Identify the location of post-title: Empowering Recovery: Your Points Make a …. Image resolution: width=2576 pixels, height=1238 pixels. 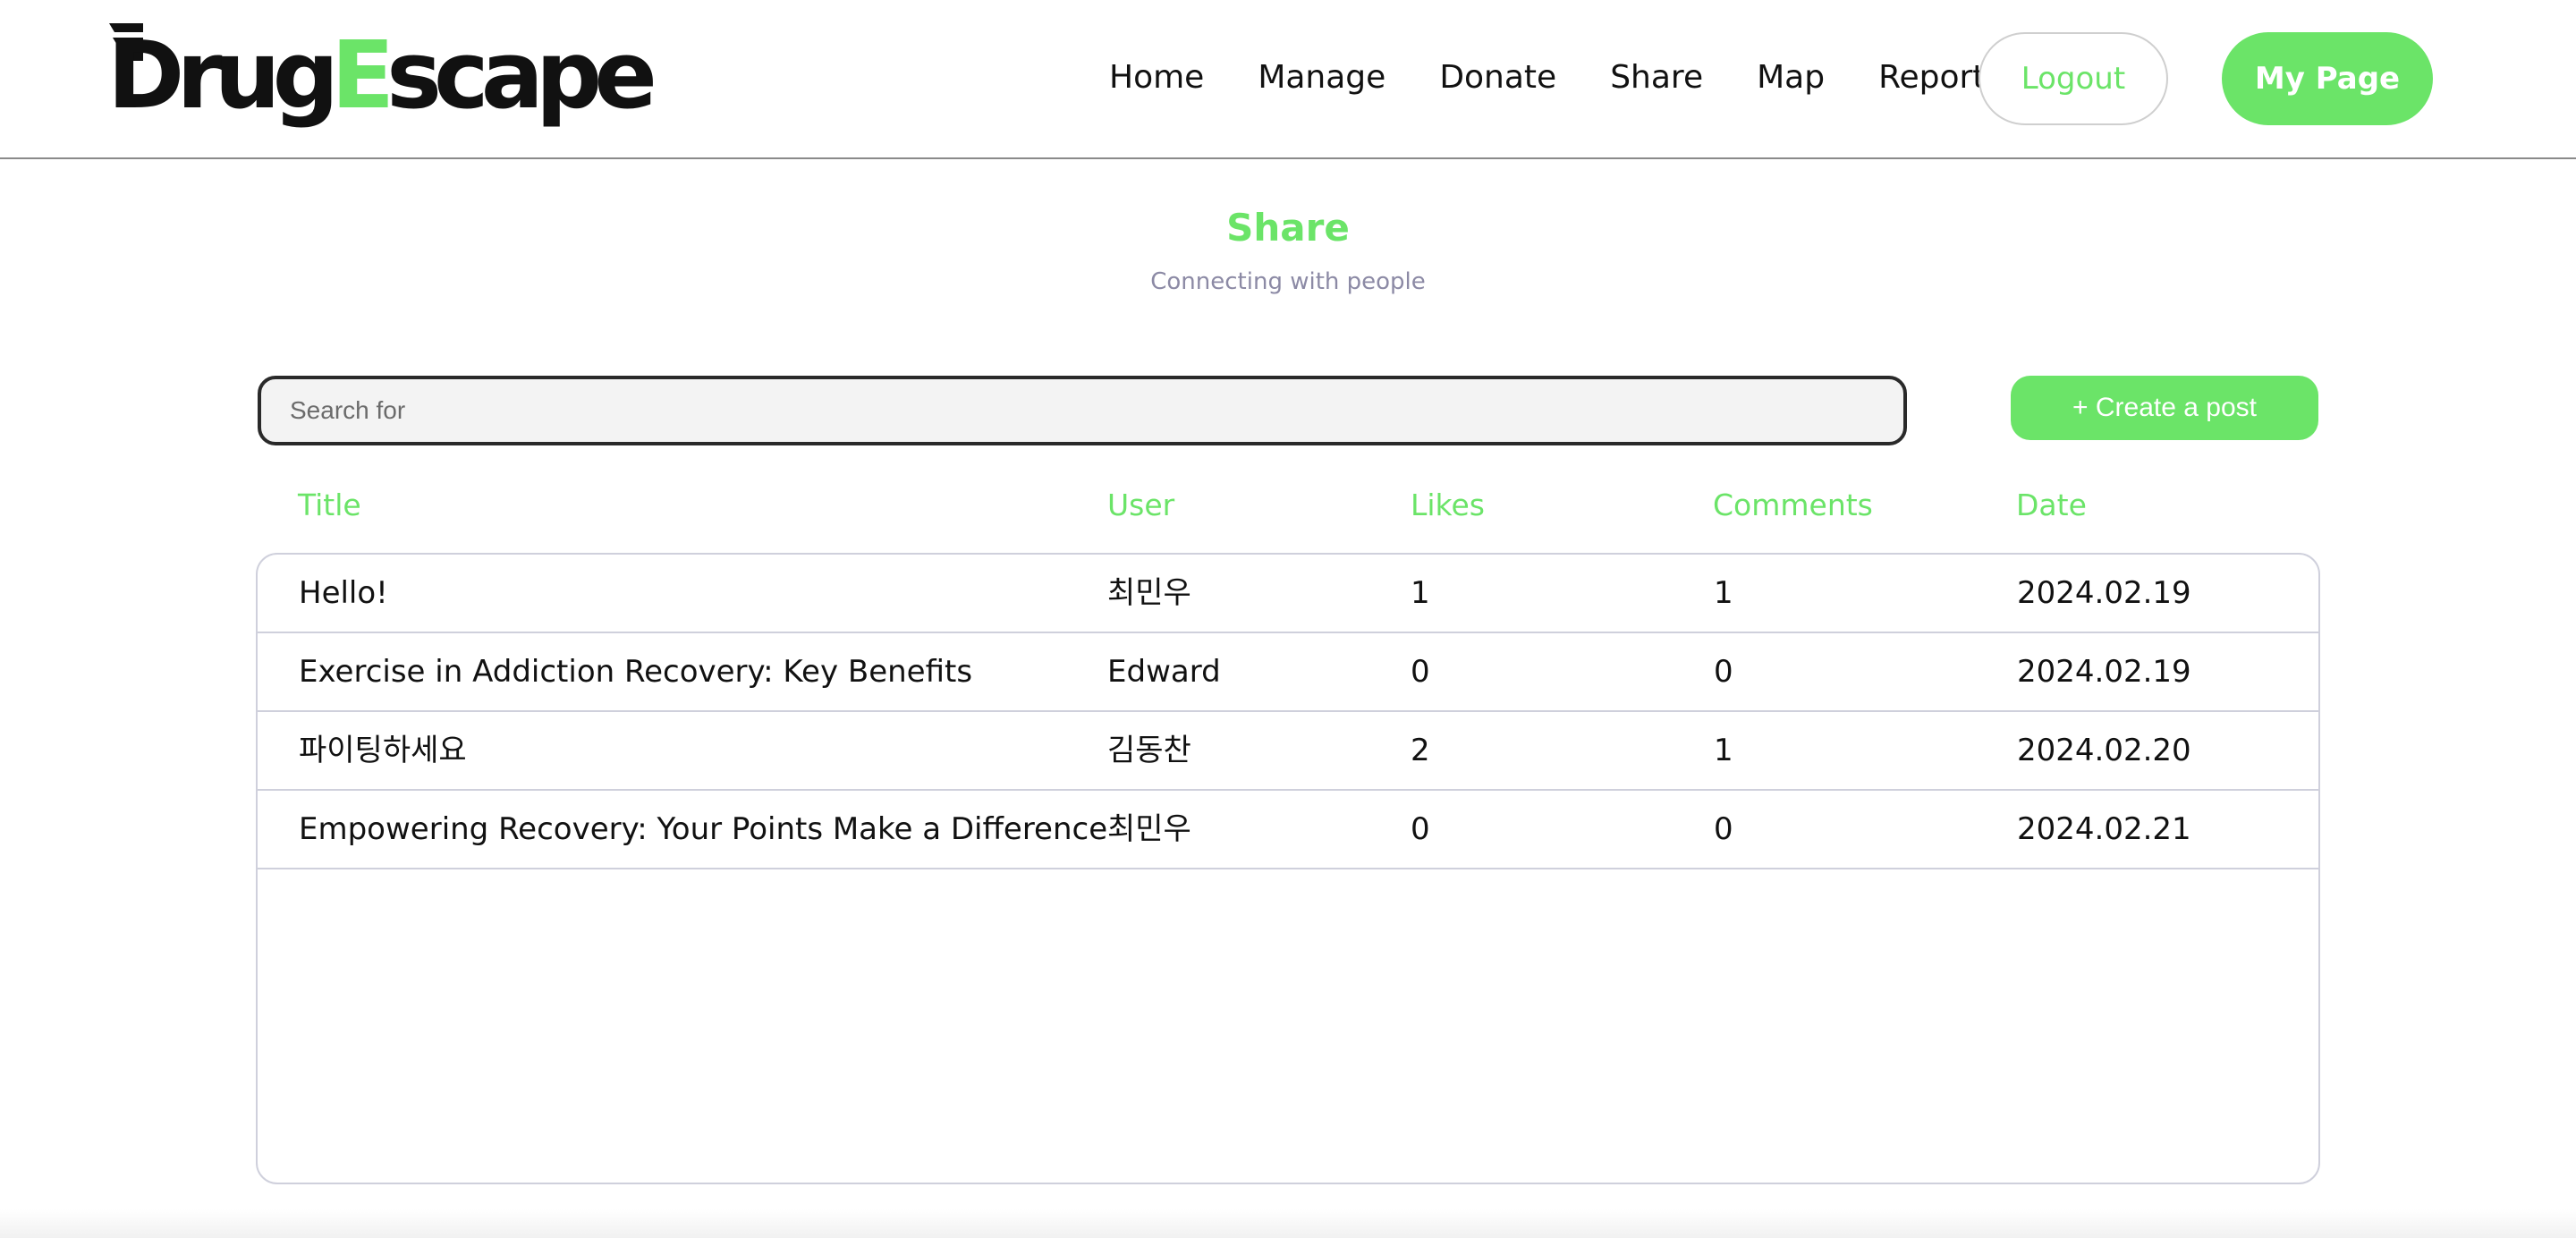
(703, 829).